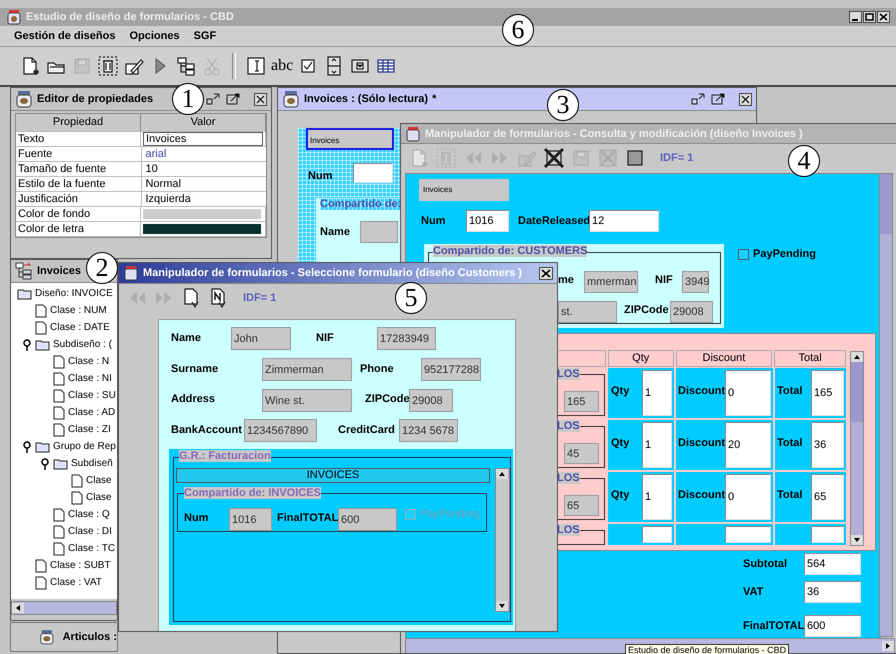 This screenshot has height=654, width=896. What do you see at coordinates (64, 637) in the screenshot?
I see `minimized-window: Articulos :` at bounding box center [64, 637].